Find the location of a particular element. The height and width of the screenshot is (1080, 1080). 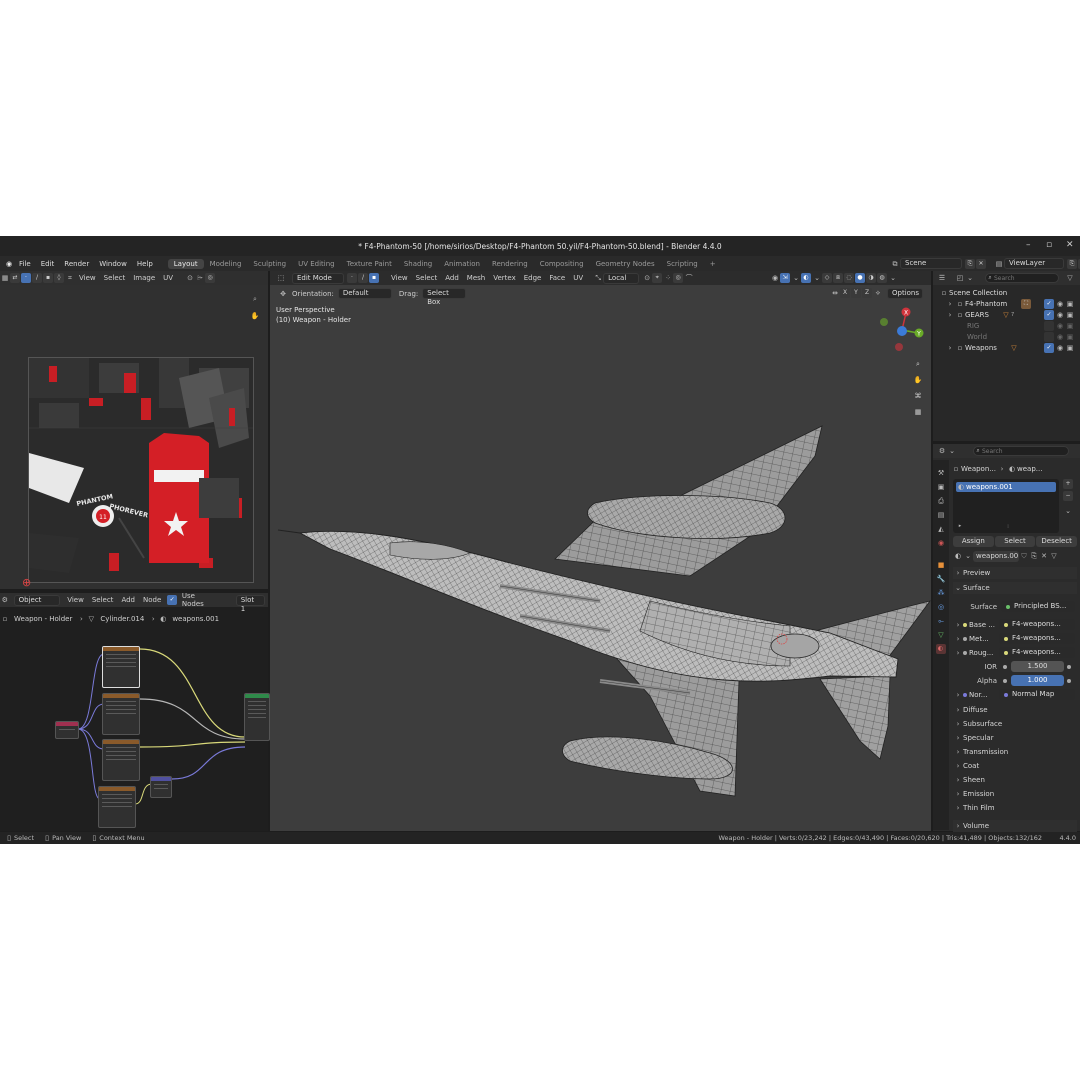

unlink-material-icon: ✕ is located at coordinates (1044, 556).